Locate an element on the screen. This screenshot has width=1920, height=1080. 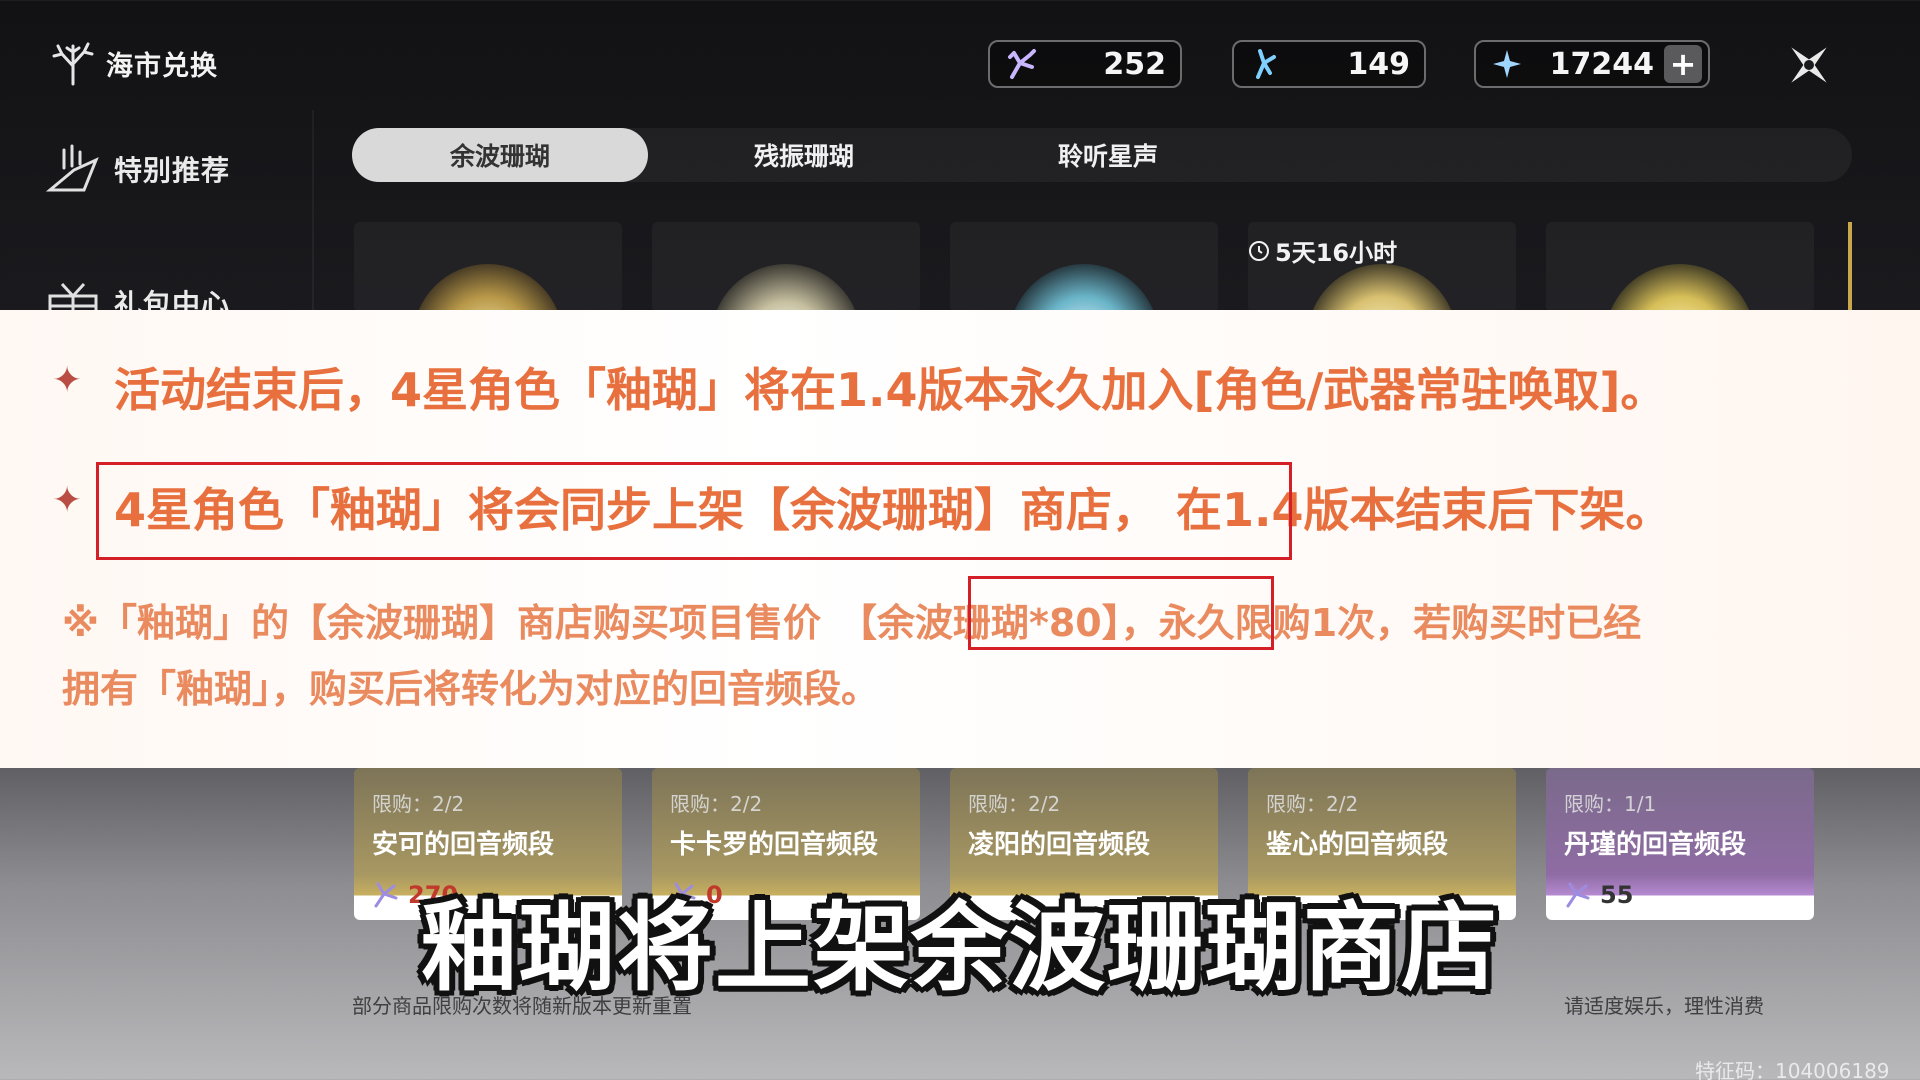
blue-coral-currency: 149 is located at coordinates (1329, 64).